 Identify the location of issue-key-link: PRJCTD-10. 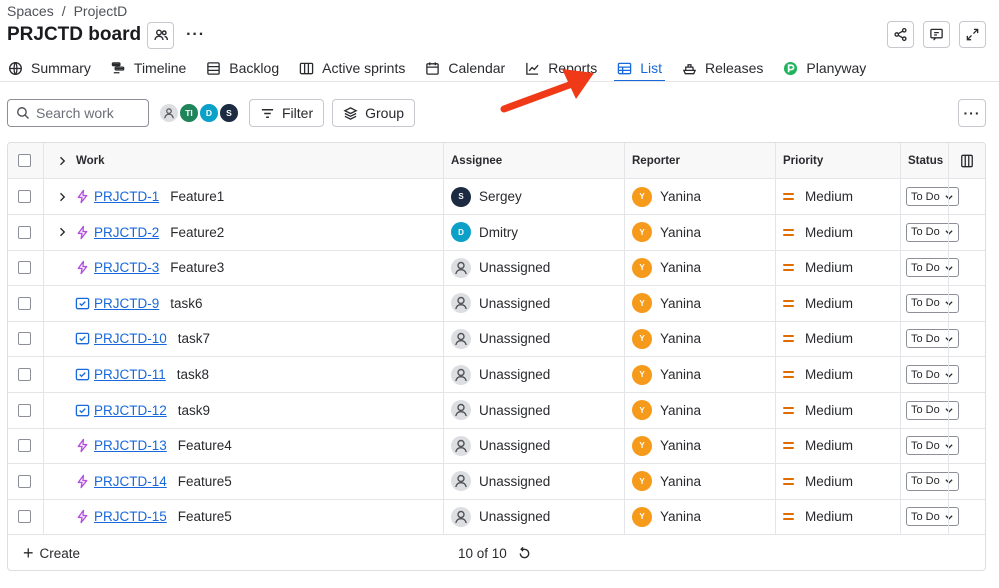
(130, 338).